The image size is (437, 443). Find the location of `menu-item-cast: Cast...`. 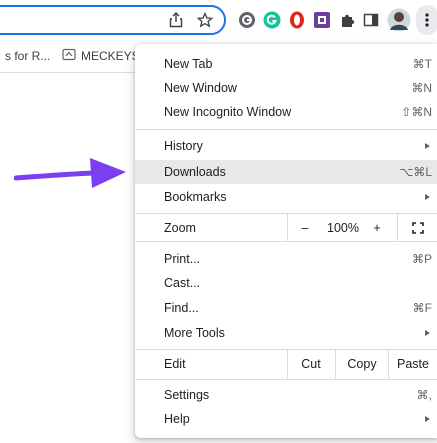

menu-item-cast: Cast... is located at coordinates (286, 283).